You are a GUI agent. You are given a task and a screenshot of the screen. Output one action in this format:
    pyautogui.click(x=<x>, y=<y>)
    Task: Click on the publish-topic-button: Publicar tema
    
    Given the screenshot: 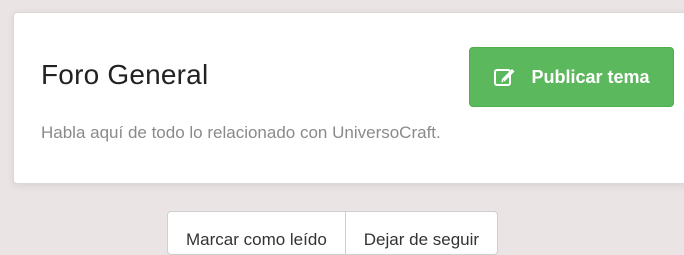 What is the action you would take?
    pyautogui.click(x=571, y=77)
    